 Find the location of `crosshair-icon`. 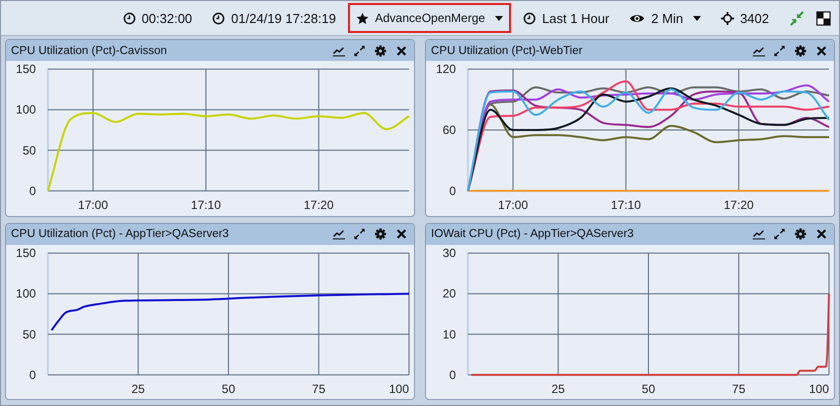

crosshair-icon is located at coordinates (727, 18).